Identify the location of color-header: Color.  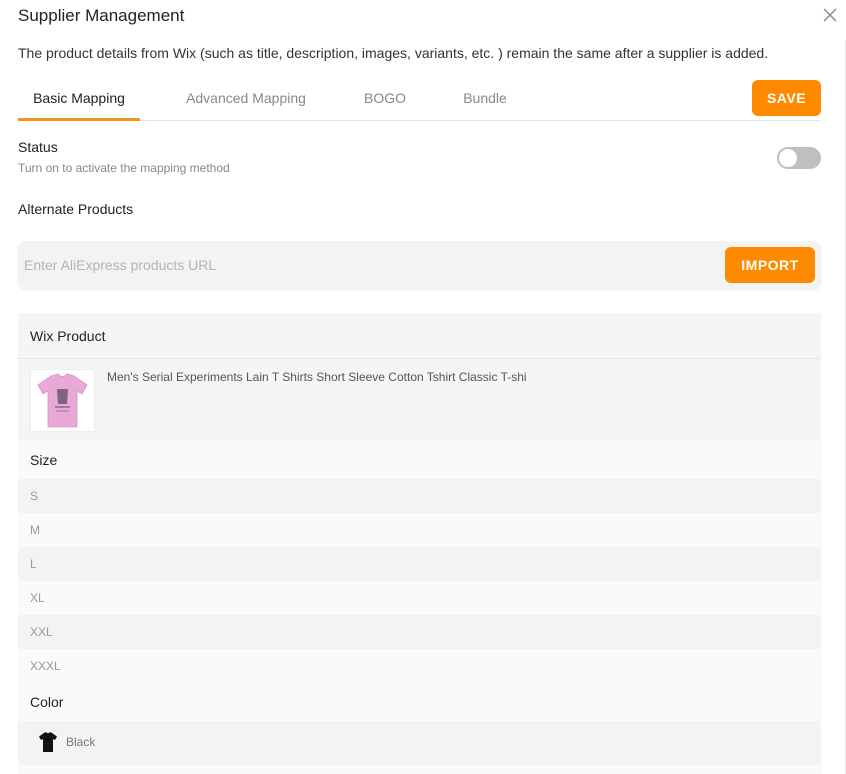
(419, 702).